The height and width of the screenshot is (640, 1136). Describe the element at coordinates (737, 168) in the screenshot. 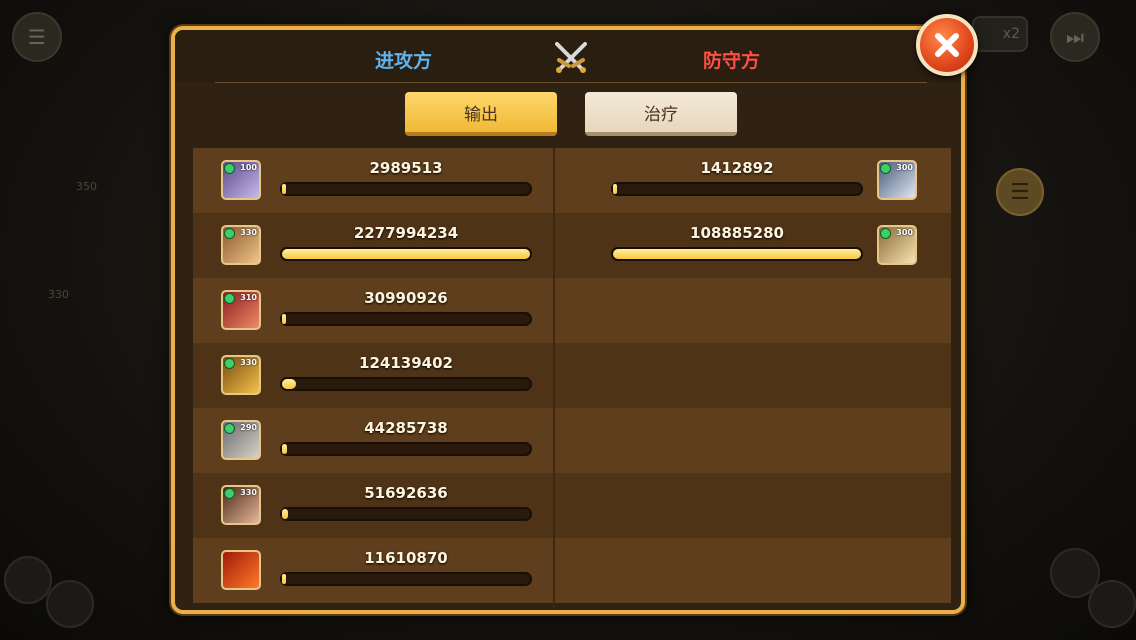

I see `defender-damage-value: 1412892` at that location.